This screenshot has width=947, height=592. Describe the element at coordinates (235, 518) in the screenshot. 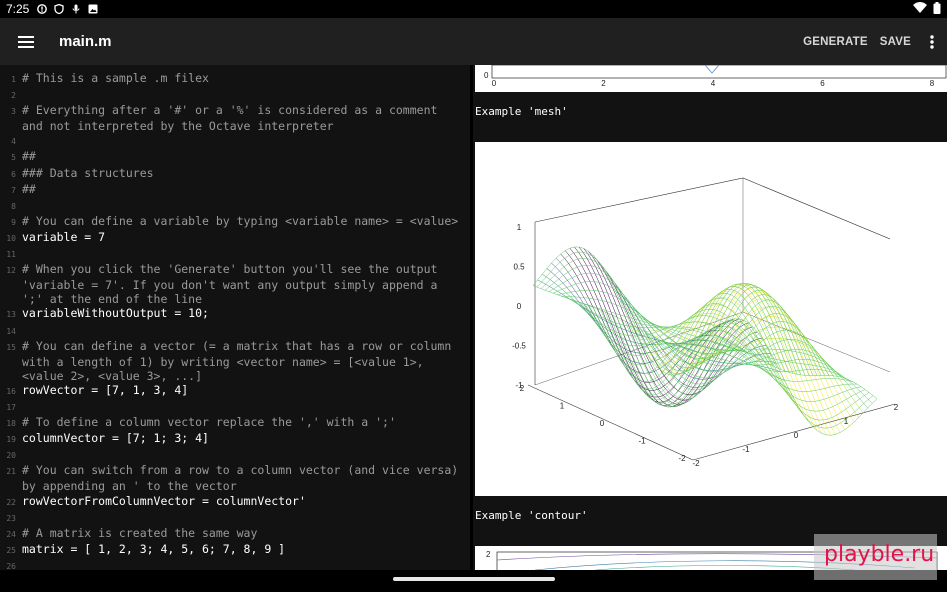

I see `code-line: 23` at that location.